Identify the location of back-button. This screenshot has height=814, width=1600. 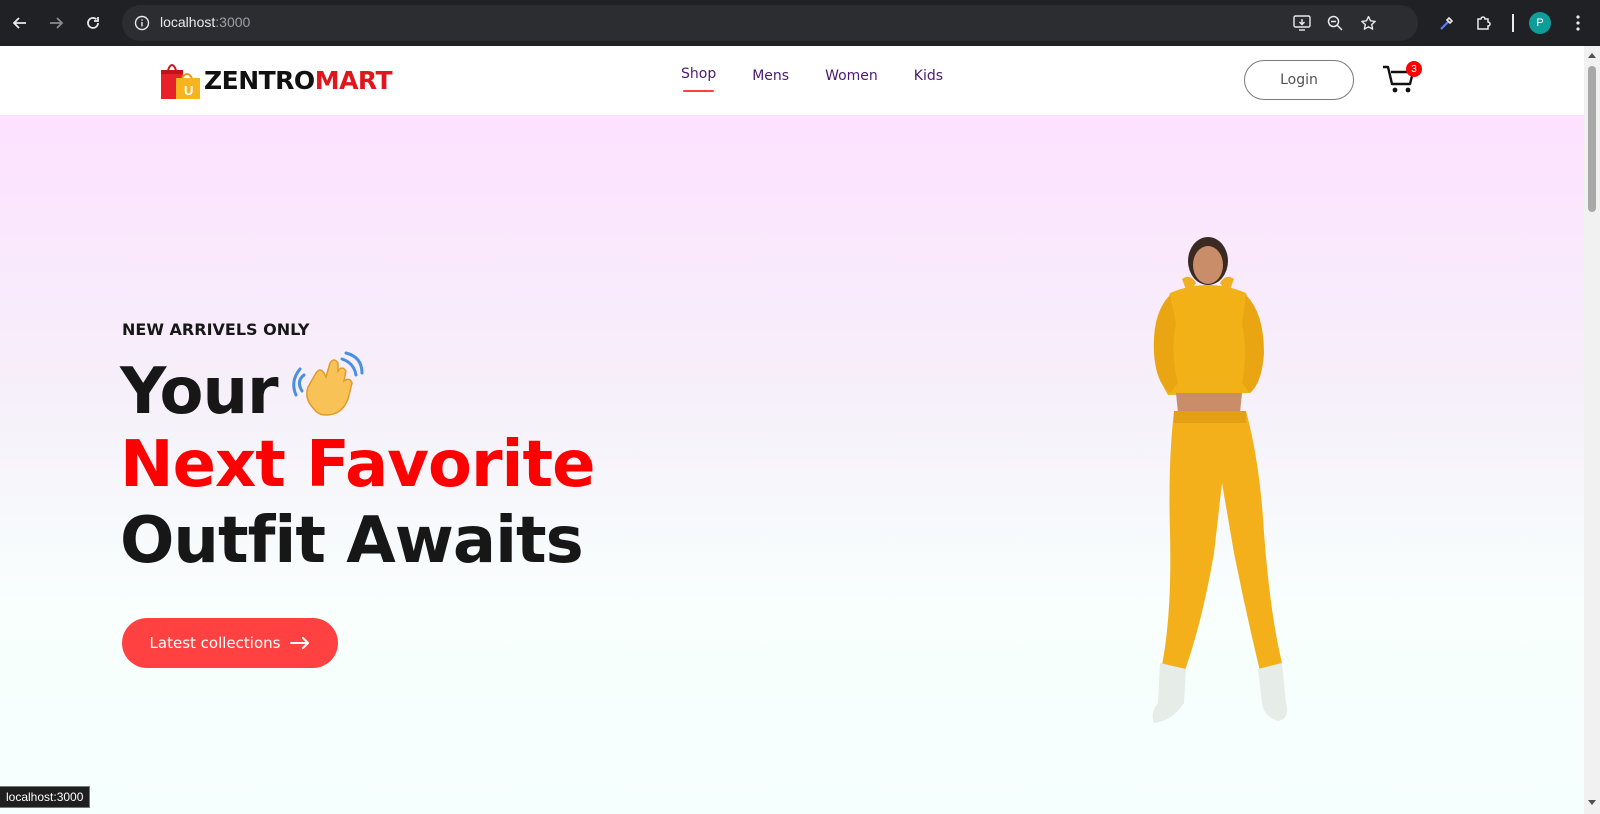
(20, 23).